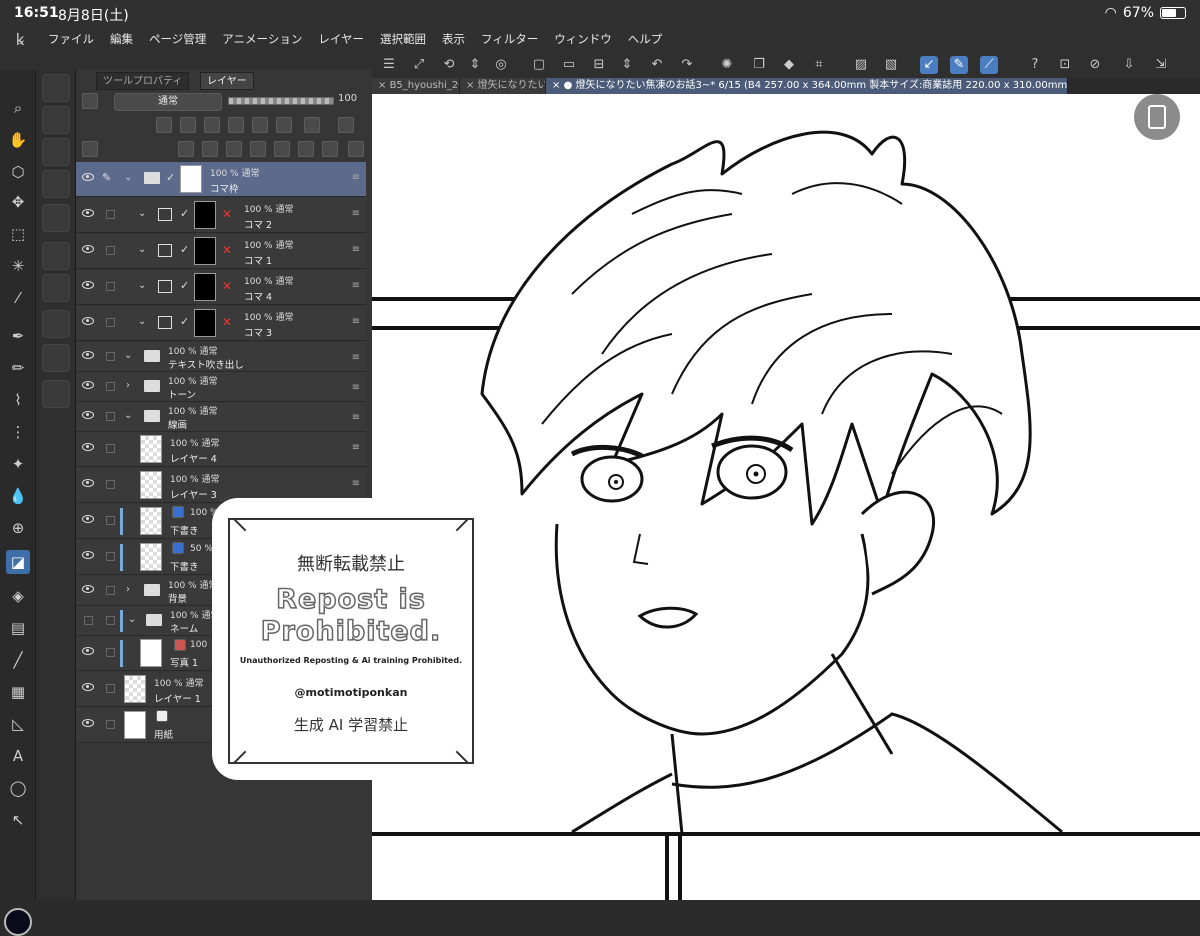 The height and width of the screenshot is (936, 1200). What do you see at coordinates (627, 65) in the screenshot?
I see `updown2-icon: ⇕` at bounding box center [627, 65].